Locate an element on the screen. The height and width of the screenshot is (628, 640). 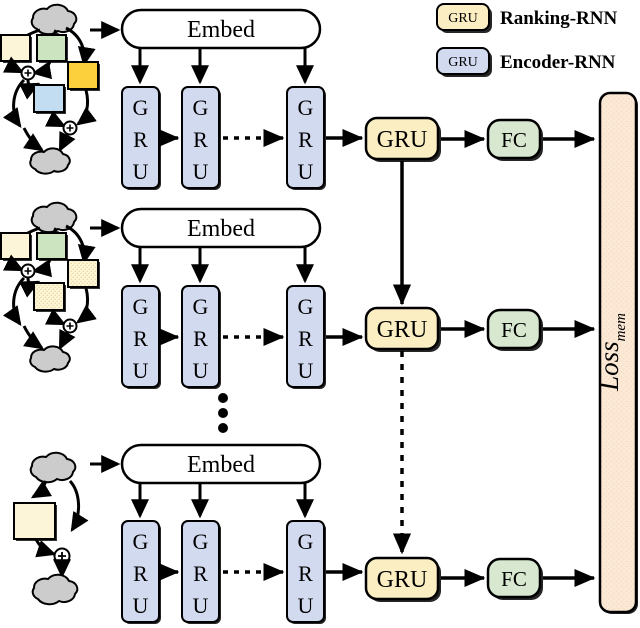
fc-label-1: FC is located at coordinates (514, 140).